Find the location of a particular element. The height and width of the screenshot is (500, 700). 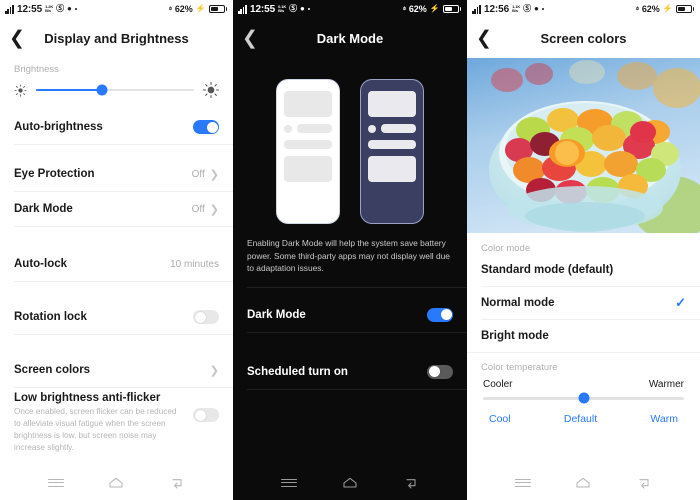

color-mode-label: Color mode is located at coordinates (506, 248).